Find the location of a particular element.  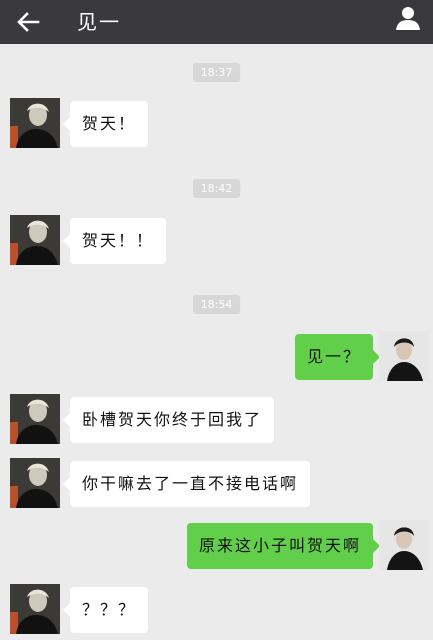

chat-title: 见一 is located at coordinates (99, 22).